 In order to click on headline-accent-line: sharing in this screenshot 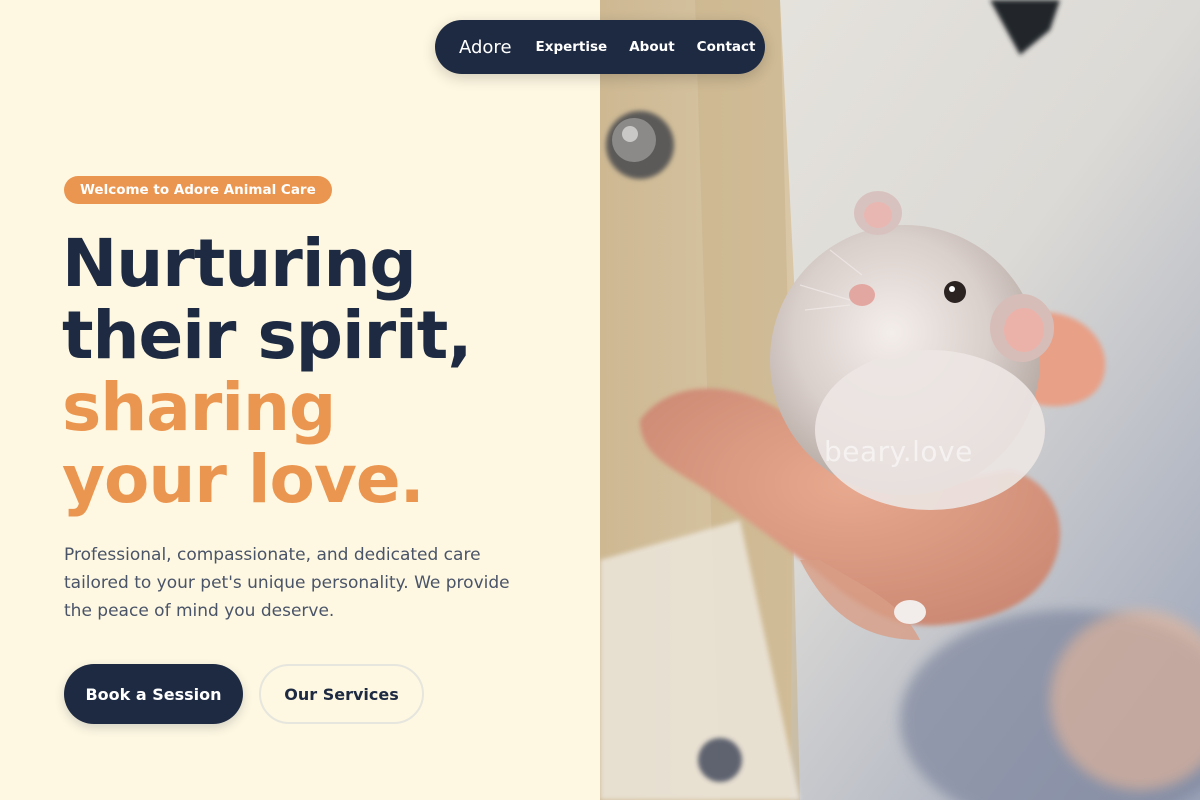, I will do `click(199, 407)`.